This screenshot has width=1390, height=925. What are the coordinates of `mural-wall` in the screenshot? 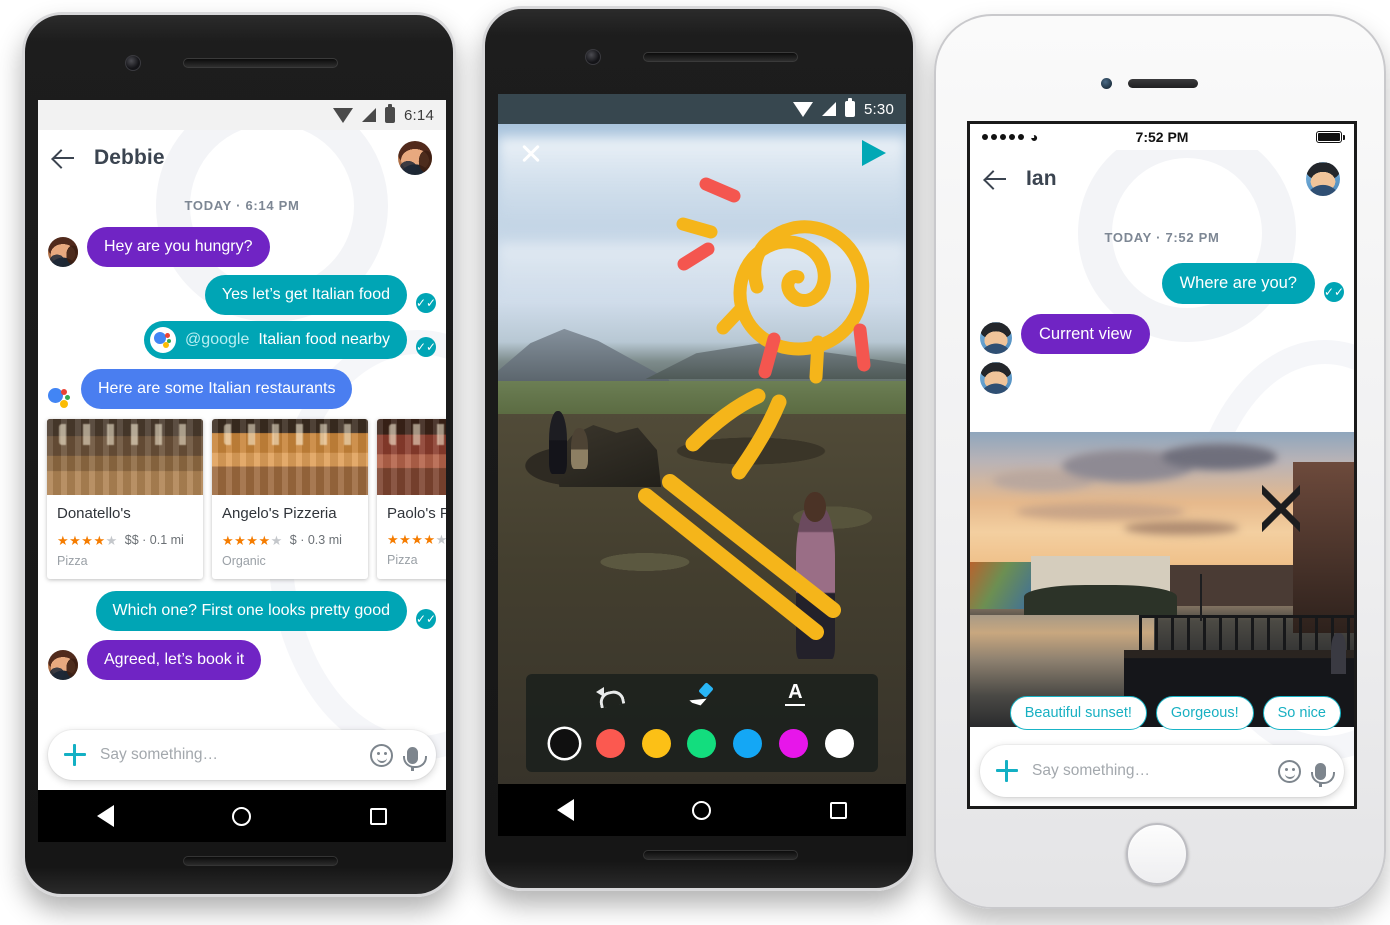 It's located at (1001, 585).